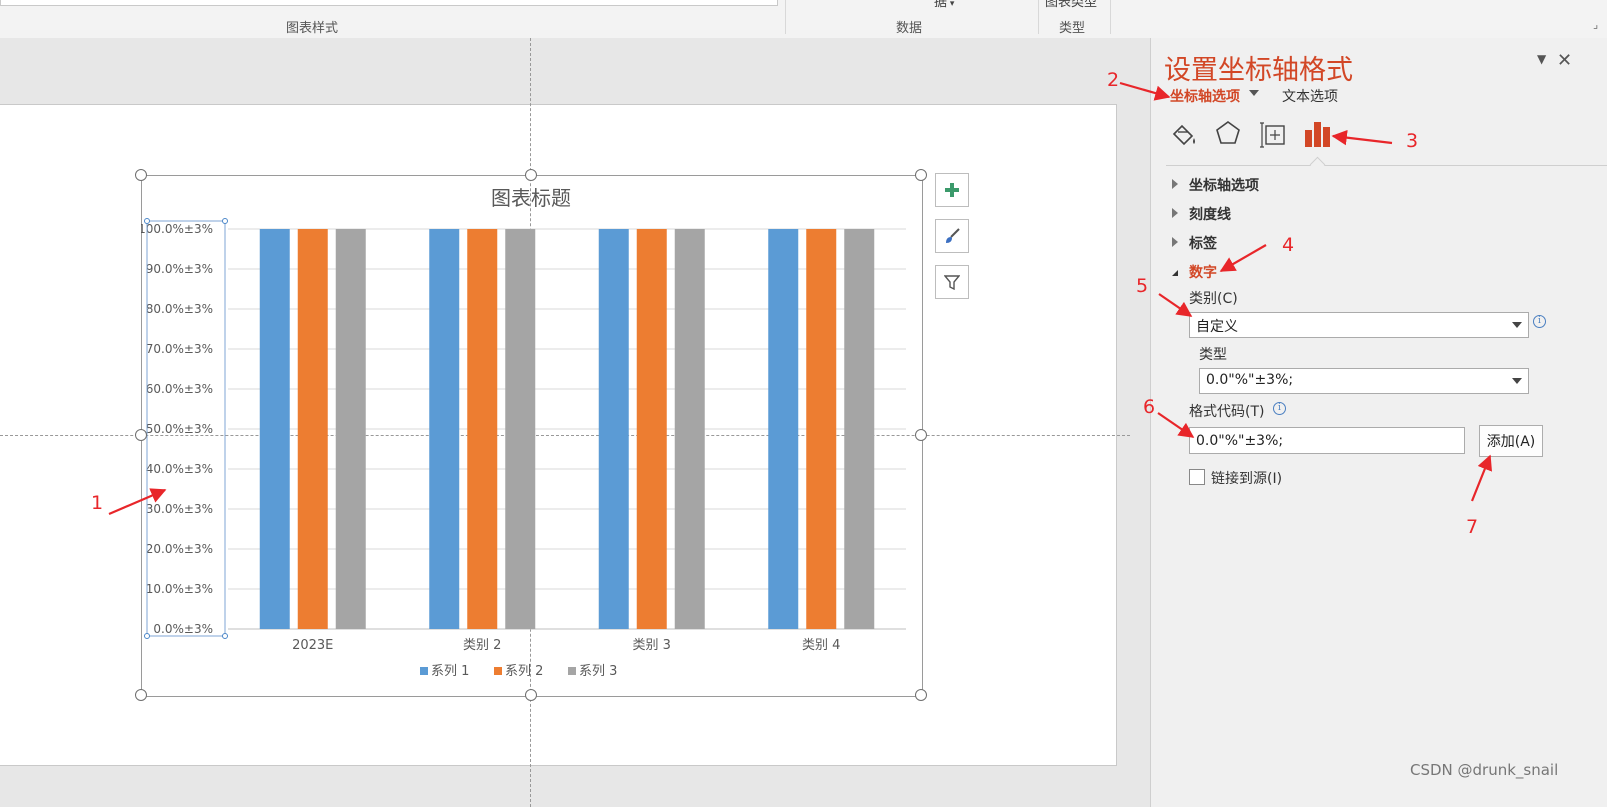  Describe the element at coordinates (1541, 59) in the screenshot. I see `pane-options-chevron-icon: ▼` at that location.